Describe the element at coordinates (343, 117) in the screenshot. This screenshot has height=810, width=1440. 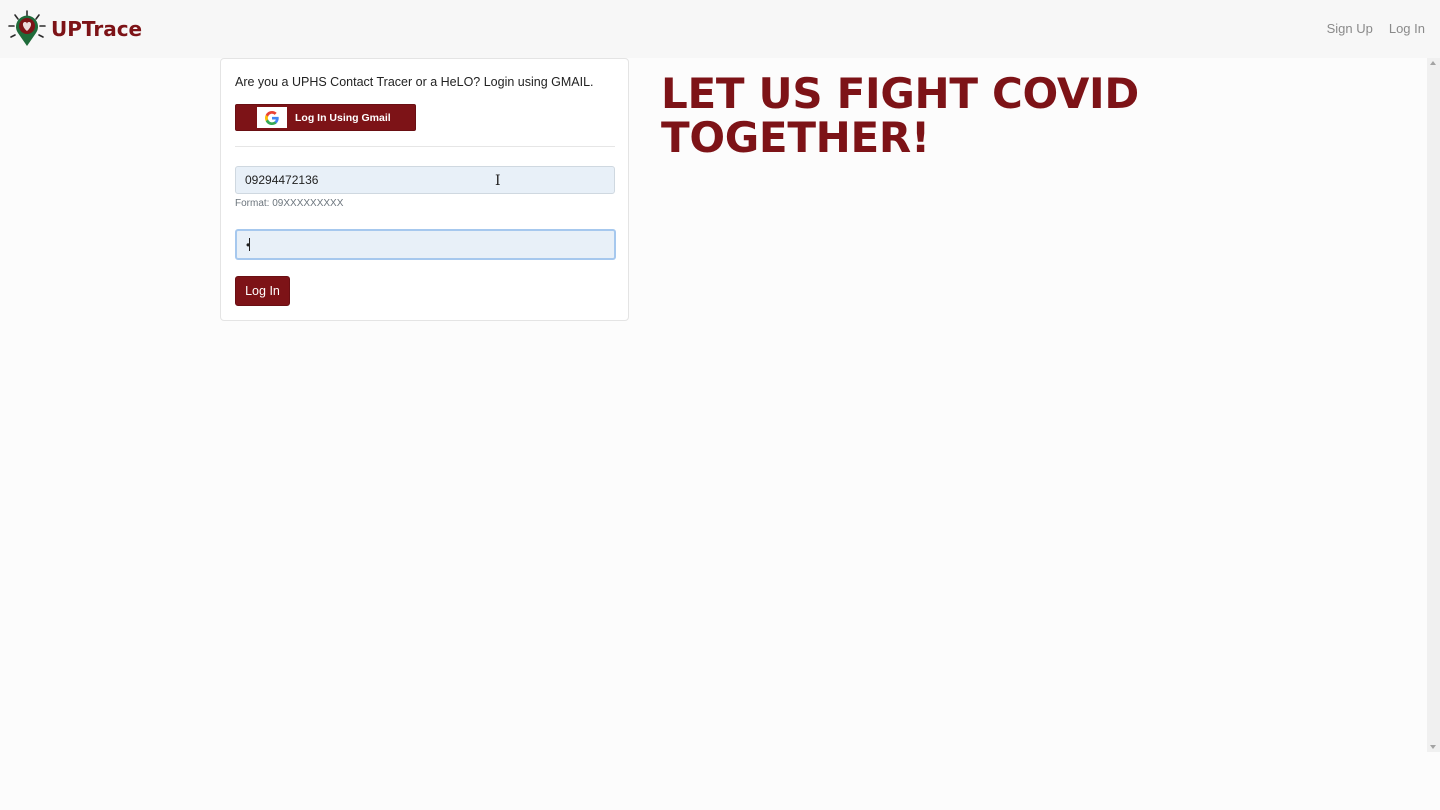
I see `gmail-button-label: Log In Using Gmail` at that location.